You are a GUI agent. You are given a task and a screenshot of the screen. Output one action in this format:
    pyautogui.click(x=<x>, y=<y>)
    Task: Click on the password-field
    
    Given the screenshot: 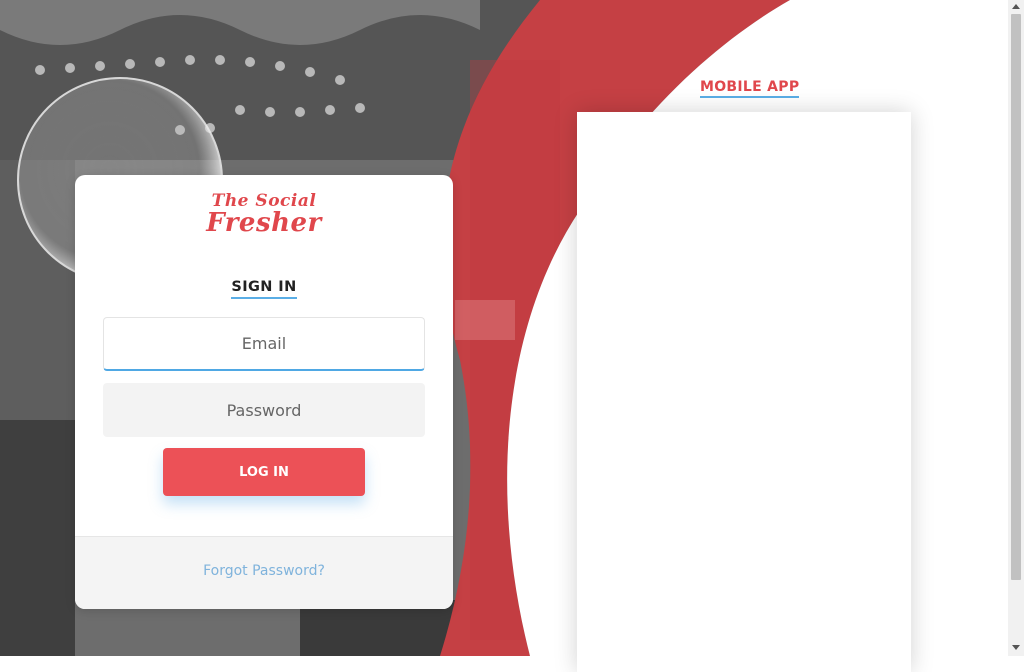 What is the action you would take?
    pyautogui.click(x=264, y=410)
    